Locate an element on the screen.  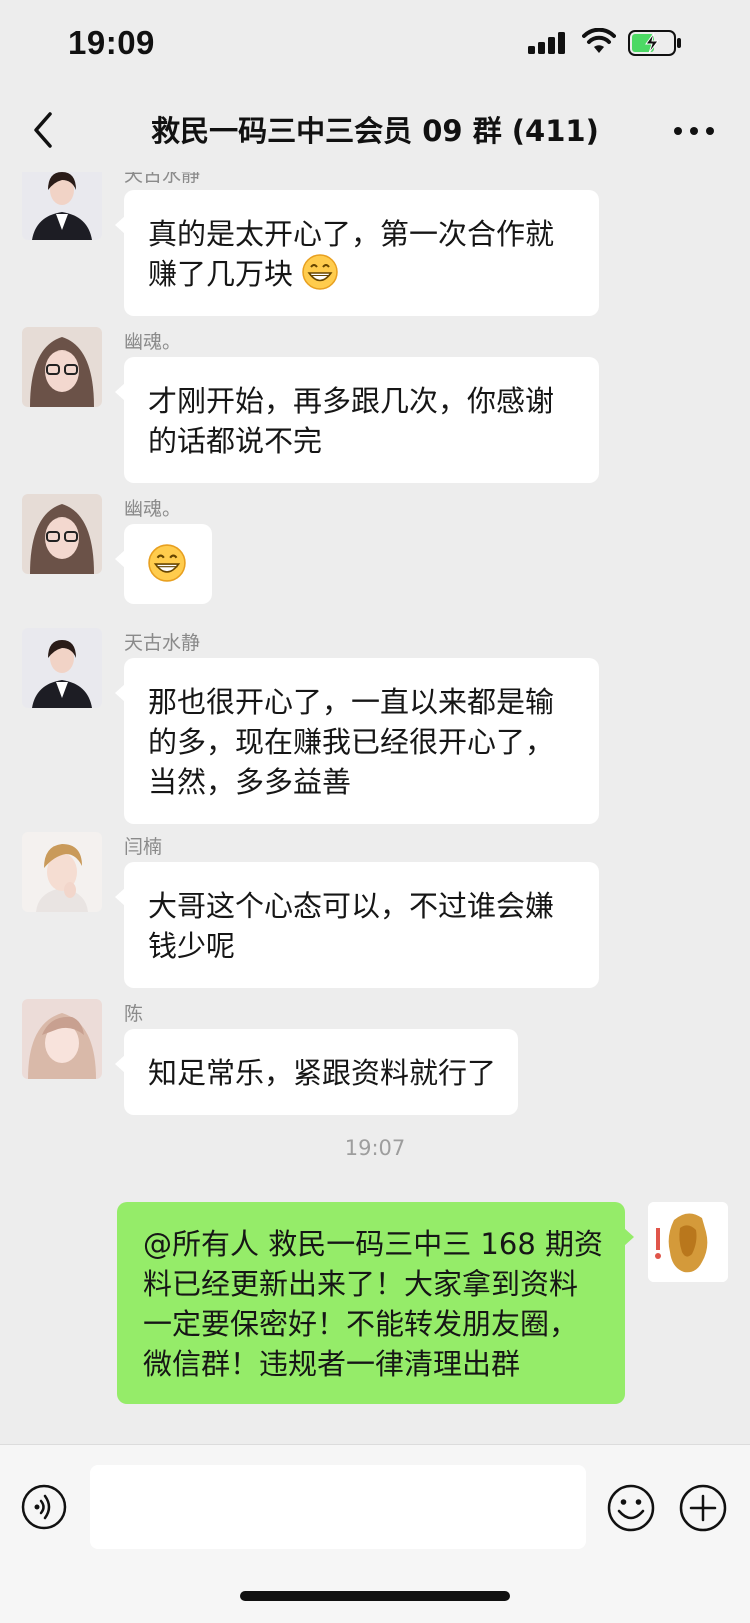
chat-title: 救民一码三中三会员 09 群 (411) is located at coordinates (375, 131).